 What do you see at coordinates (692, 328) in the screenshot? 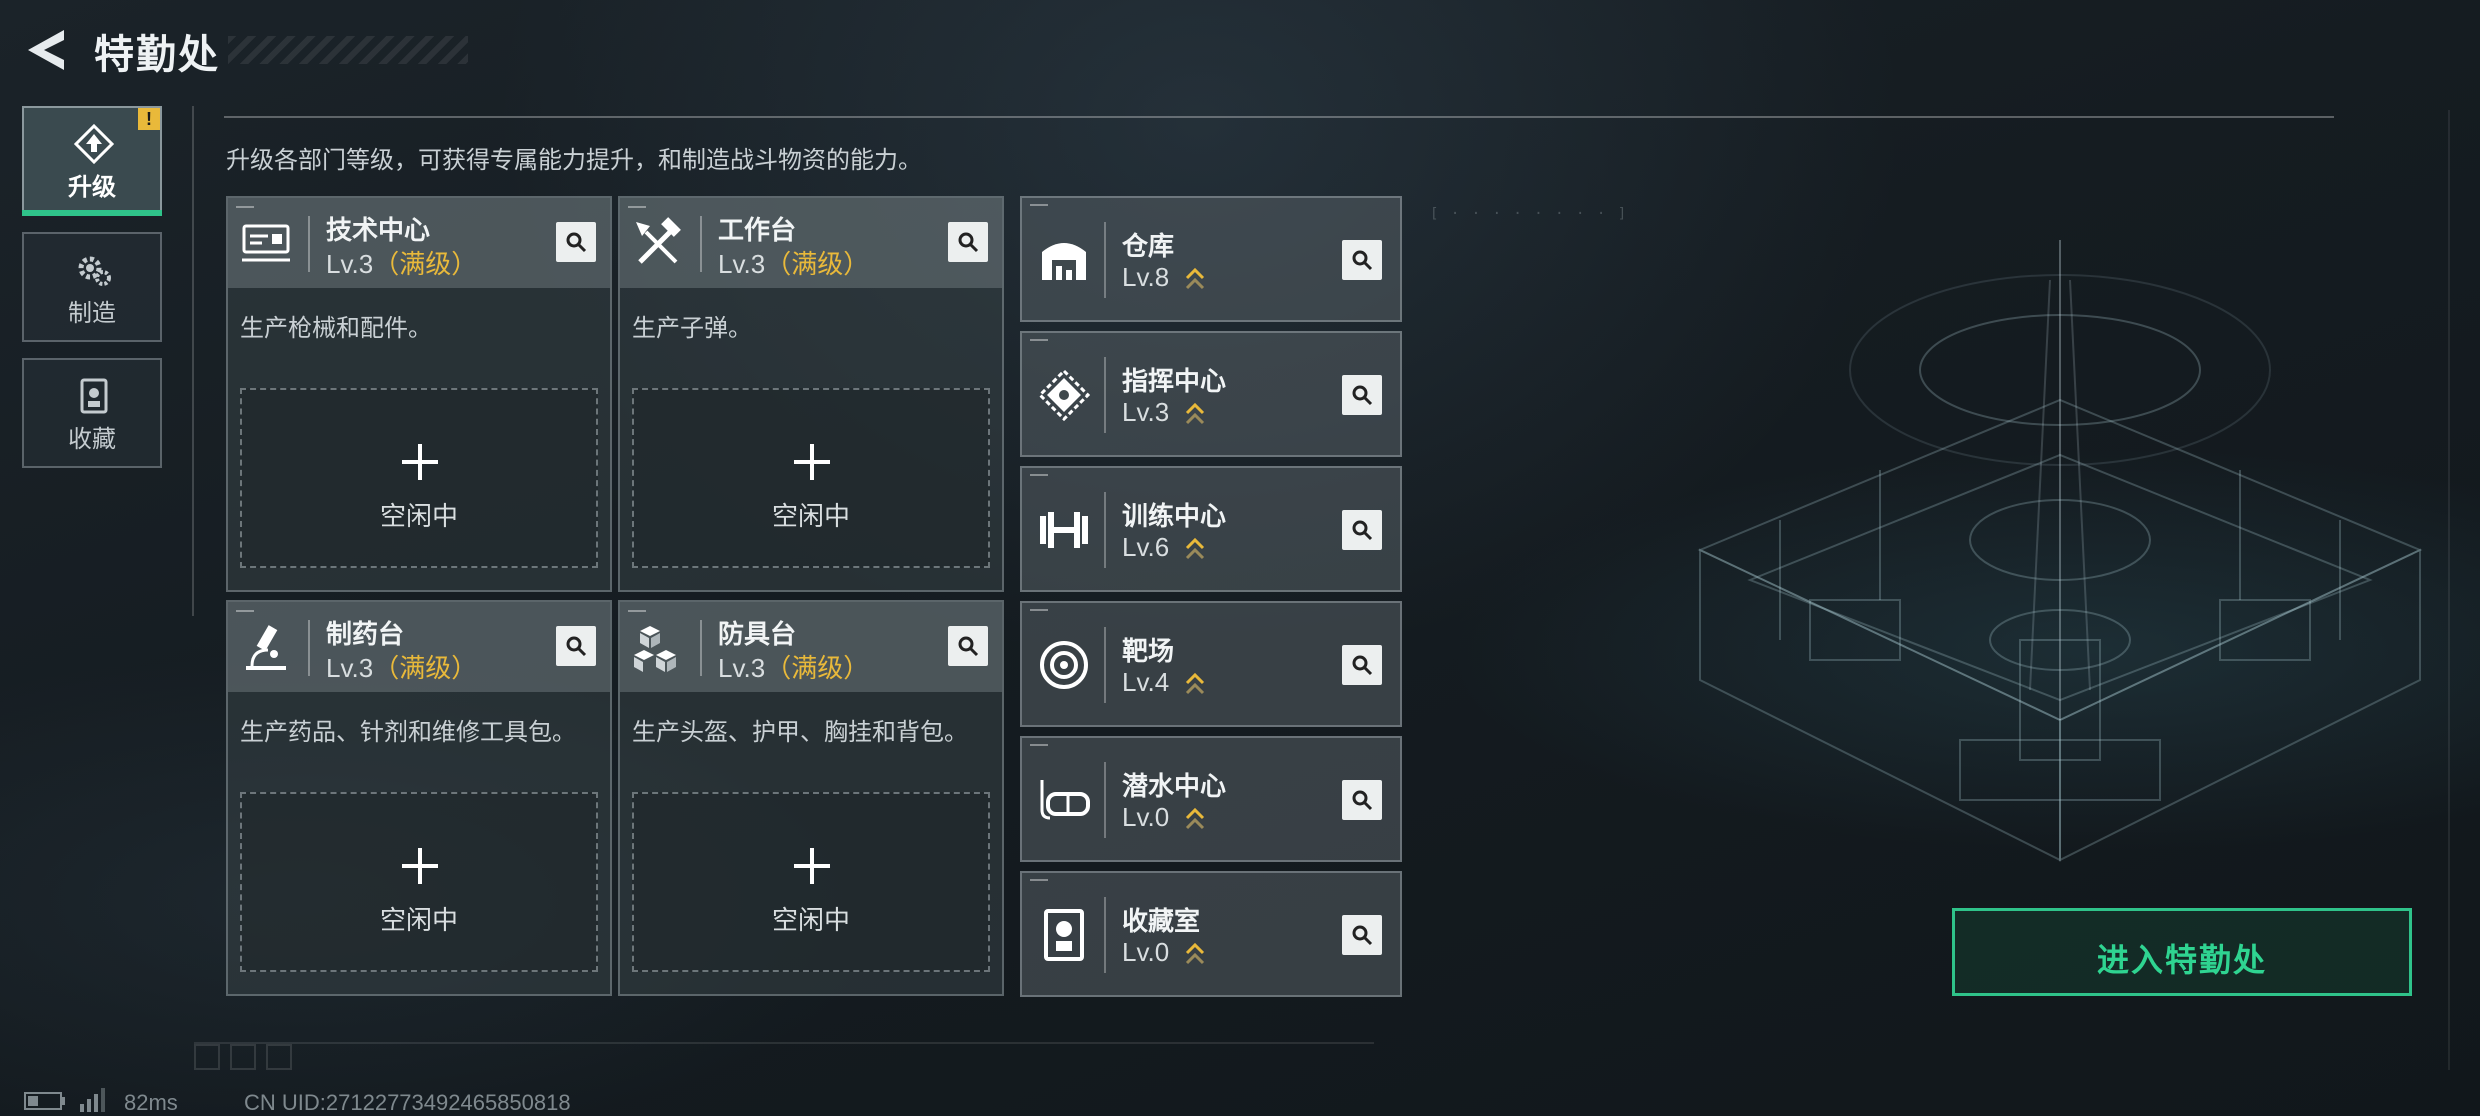
I see `facility-description: 生产子弹。` at bounding box center [692, 328].